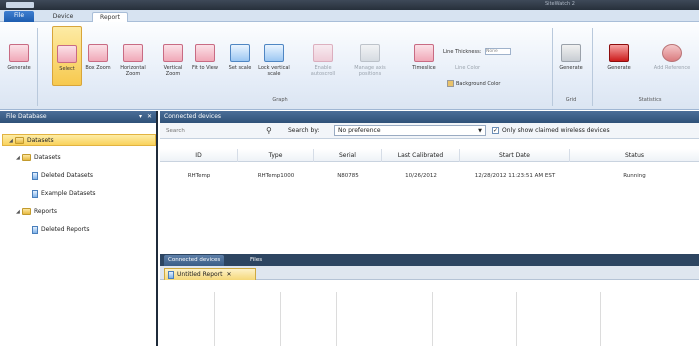 This screenshot has height=346, width=699. What do you see at coordinates (276, 176) in the screenshot?
I see `cell-type: RHTemp1000` at bounding box center [276, 176].